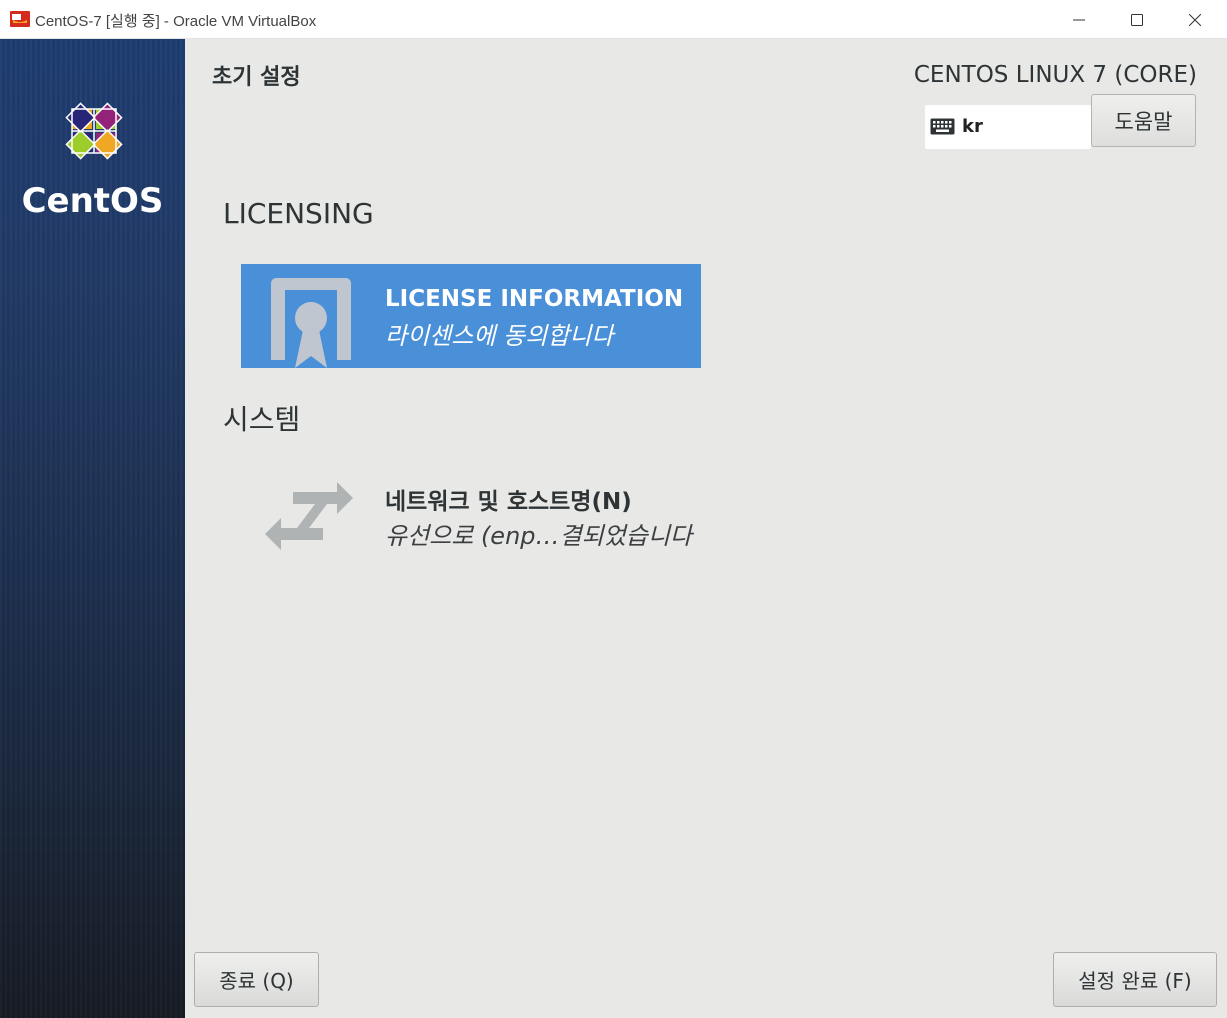 The width and height of the screenshot is (1227, 1018). Describe the element at coordinates (1143, 120) in the screenshot. I see `help-button: 도움말` at that location.